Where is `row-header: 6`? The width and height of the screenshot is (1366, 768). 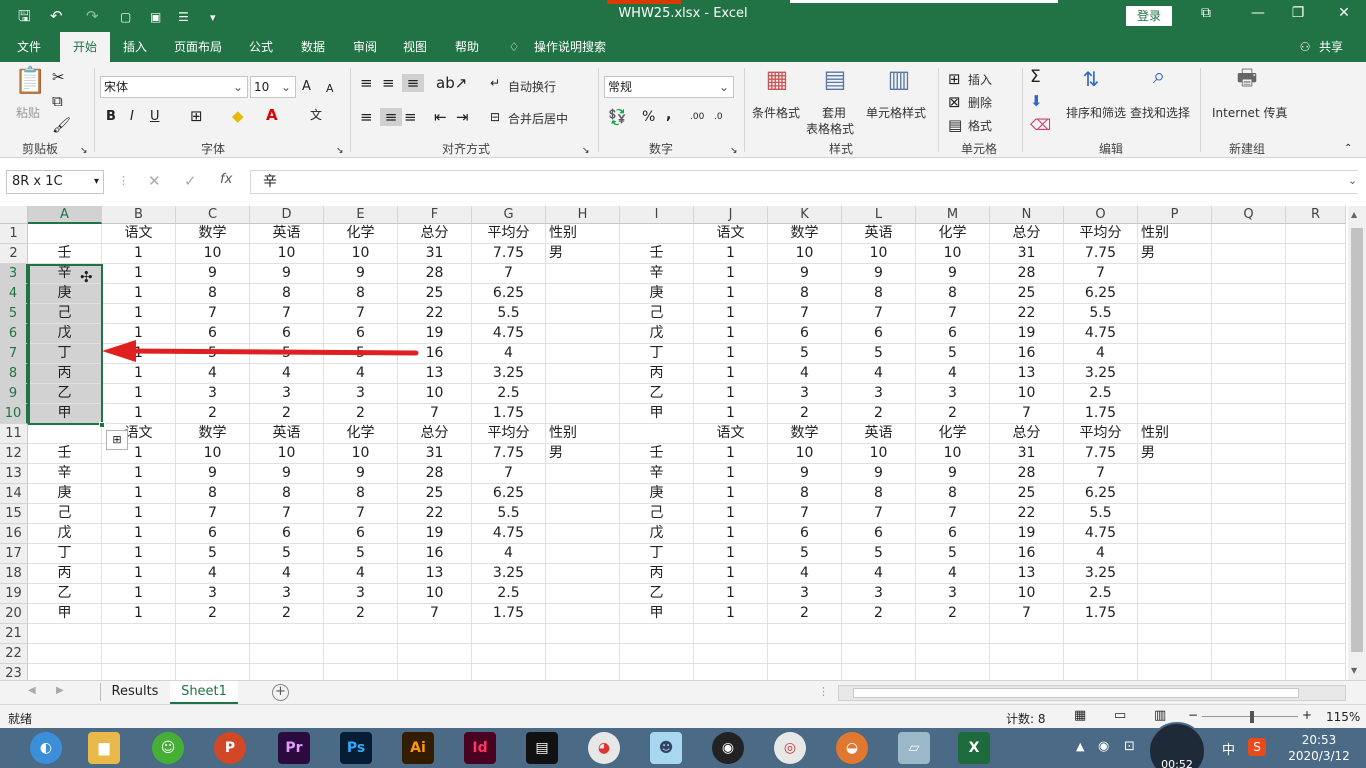
row-header: 6 is located at coordinates (14, 334).